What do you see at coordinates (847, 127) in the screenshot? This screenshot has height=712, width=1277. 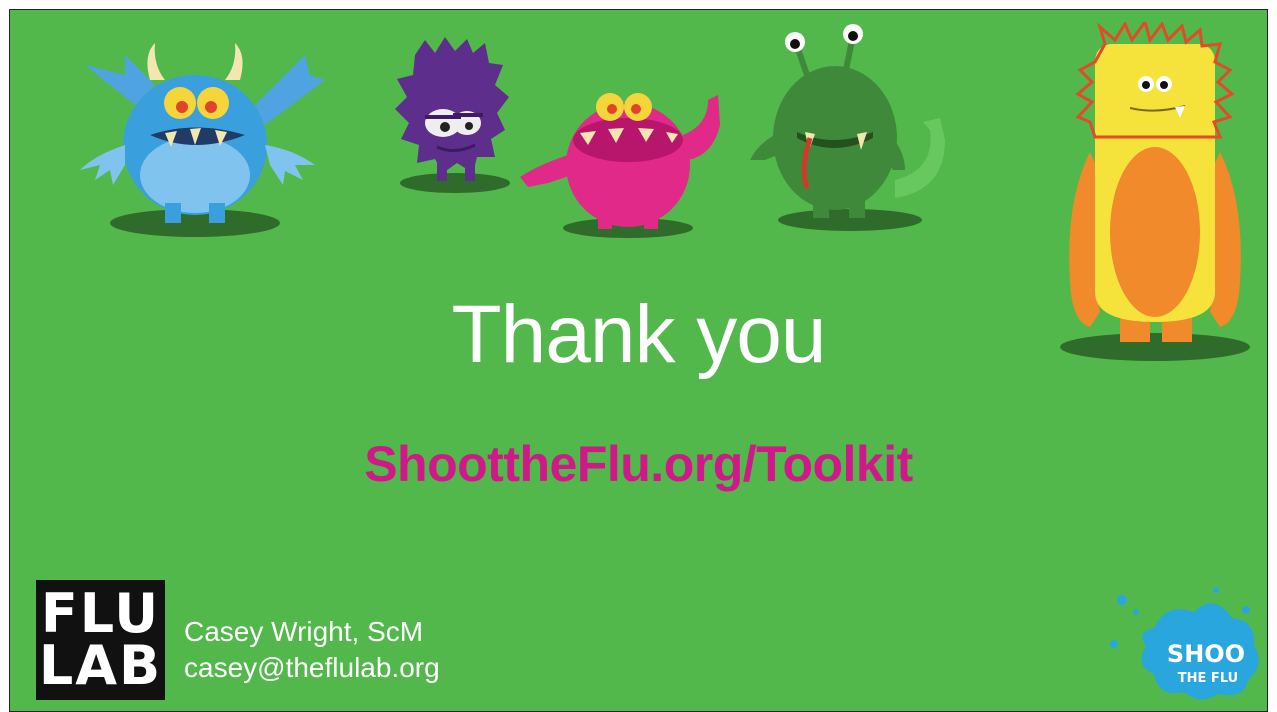 I see `green-monster-icon` at bounding box center [847, 127].